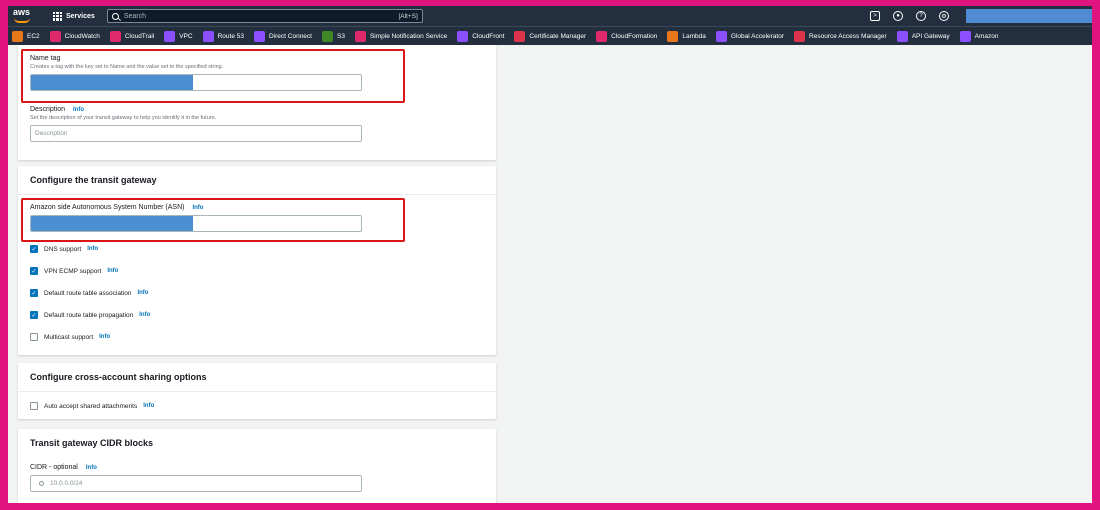 The image size is (1100, 510). I want to click on services-button: Services, so click(74, 16).